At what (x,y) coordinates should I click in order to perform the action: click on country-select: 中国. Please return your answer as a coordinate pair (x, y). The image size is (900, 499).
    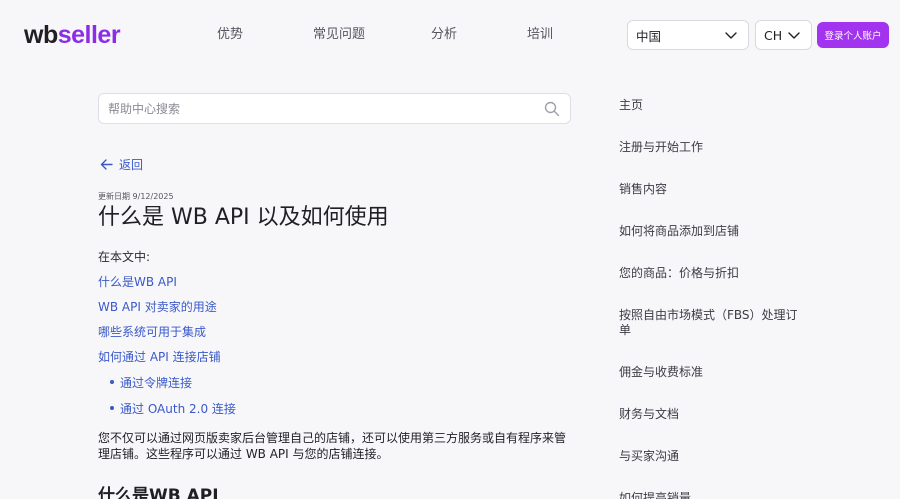
    Looking at the image, I should click on (688, 35).